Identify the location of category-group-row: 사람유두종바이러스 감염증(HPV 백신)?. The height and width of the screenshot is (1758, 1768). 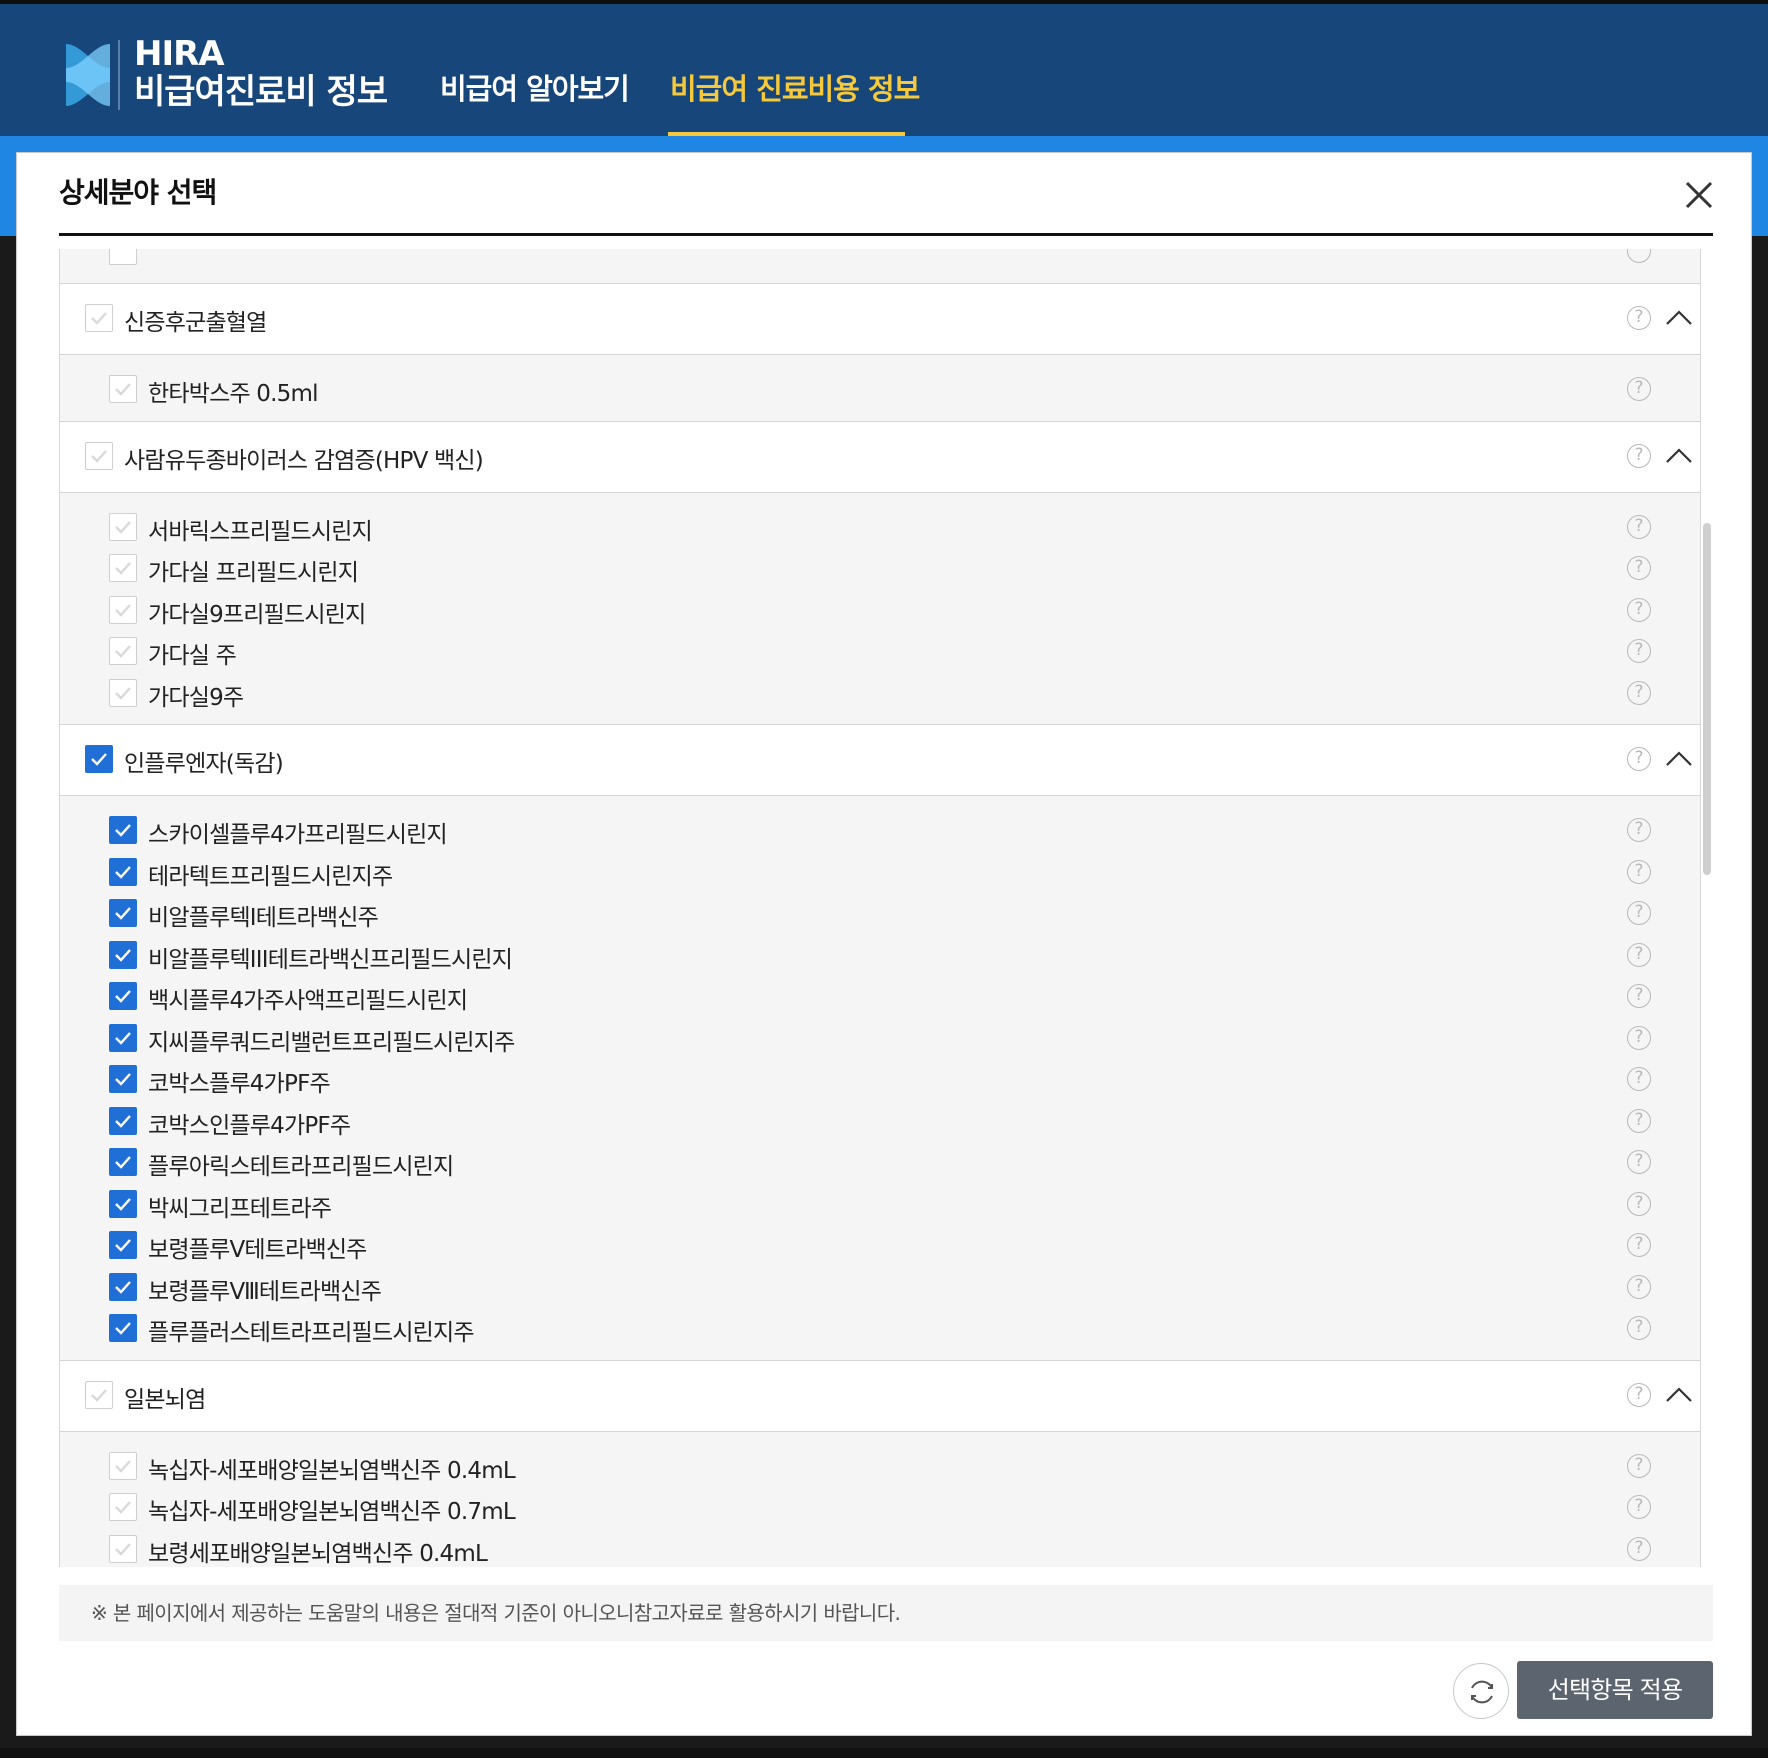
(880, 457).